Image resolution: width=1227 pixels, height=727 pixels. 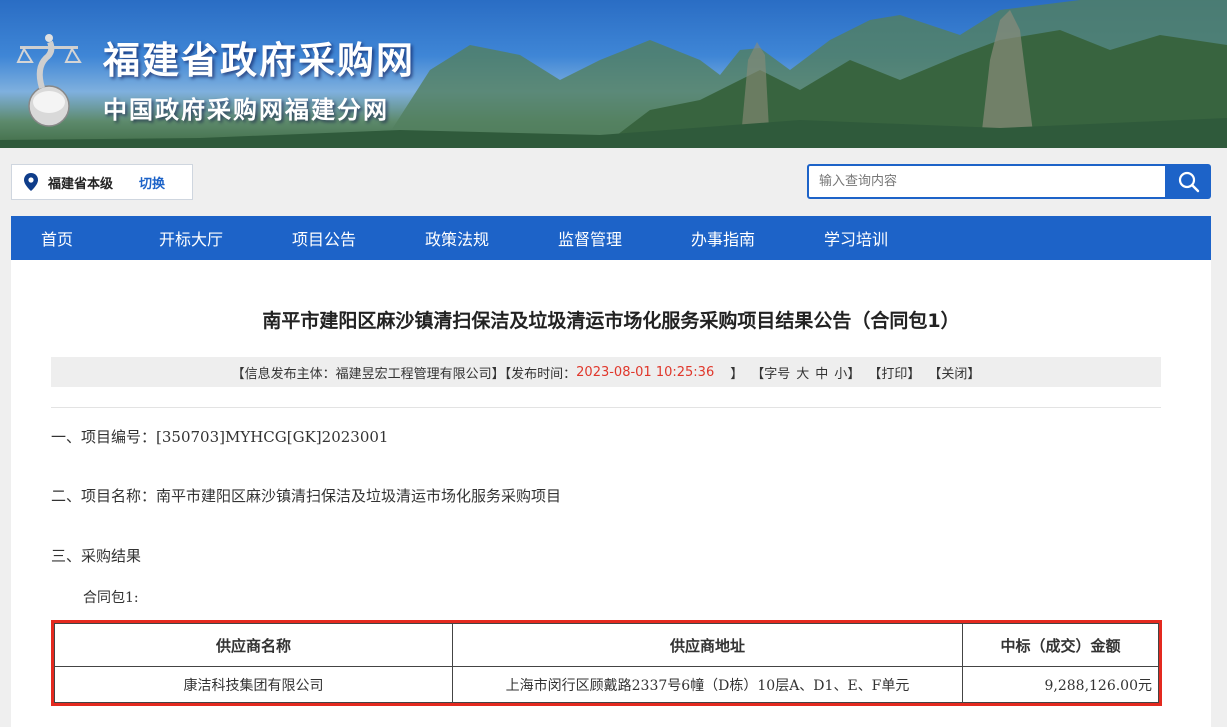 What do you see at coordinates (606, 407) in the screenshot?
I see `meta-divider` at bounding box center [606, 407].